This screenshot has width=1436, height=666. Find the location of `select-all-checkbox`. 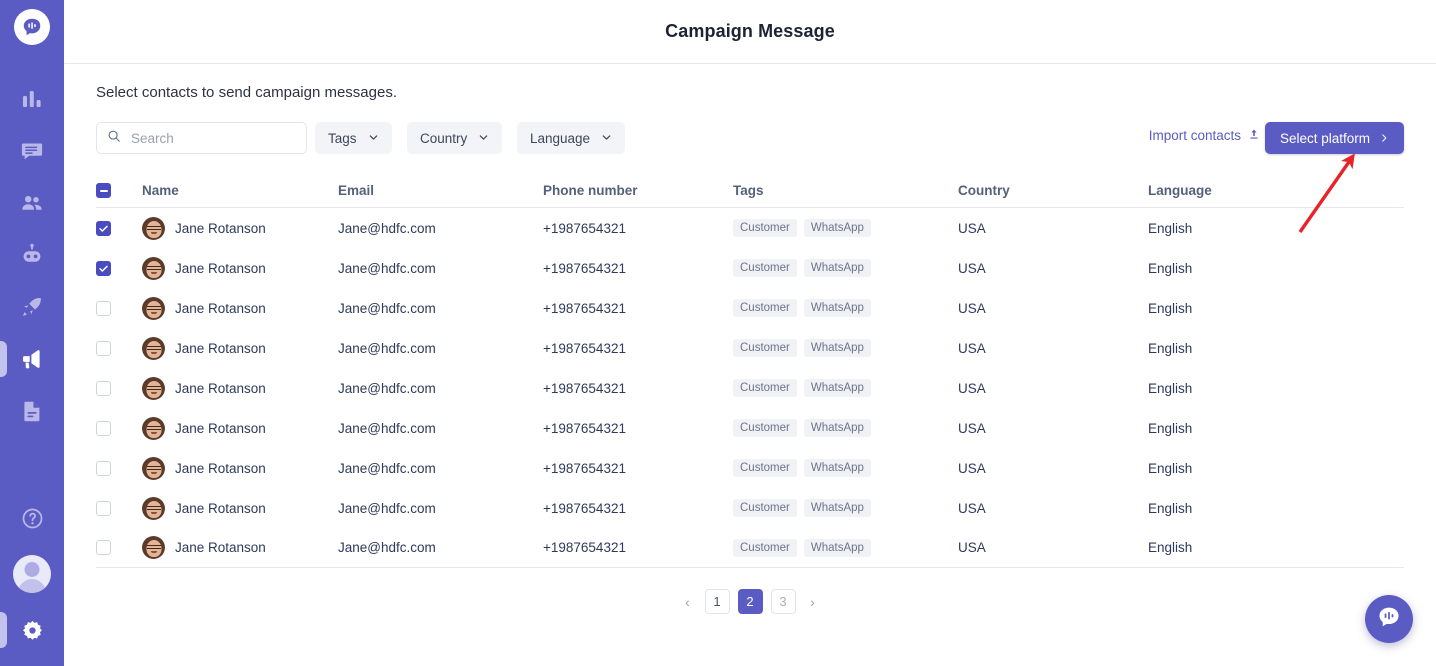

select-all-checkbox is located at coordinates (103, 190).